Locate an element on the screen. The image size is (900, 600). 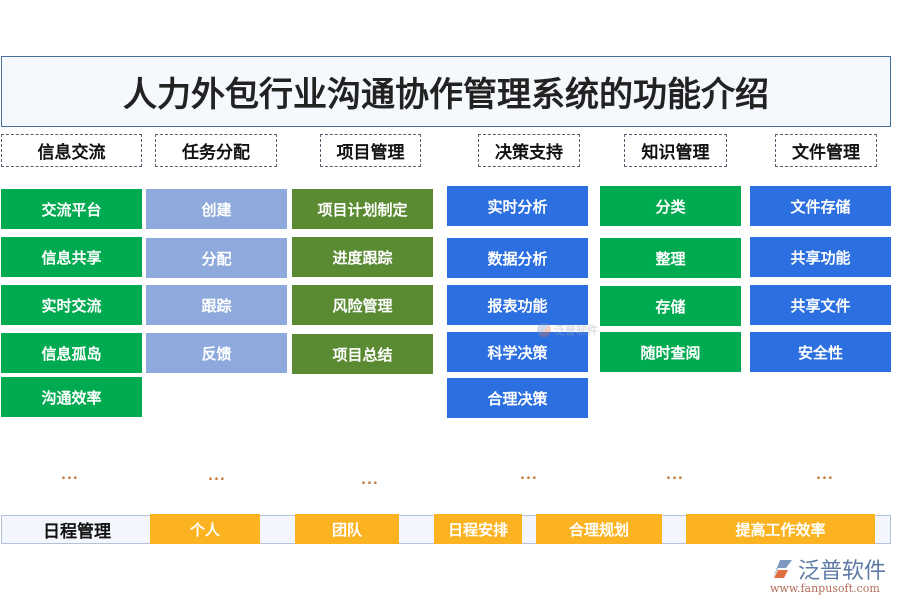
feature-box: 信息共享 is located at coordinates (71, 257).